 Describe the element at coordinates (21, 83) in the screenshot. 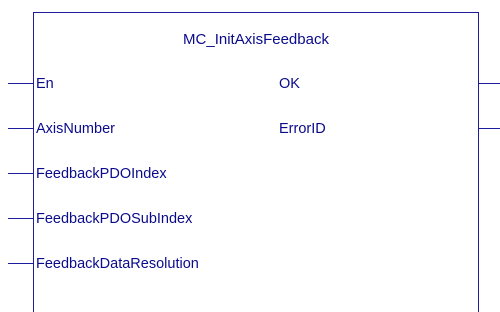

I see `input-connector-en` at that location.